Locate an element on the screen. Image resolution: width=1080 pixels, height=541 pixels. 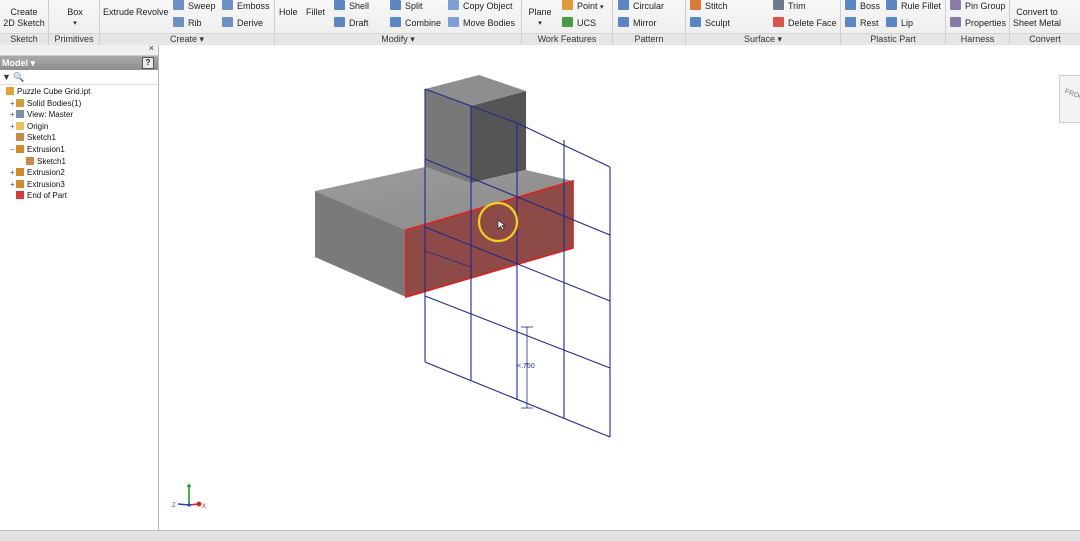
copy-object-button: Copy Object is located at coordinates (480, 6).